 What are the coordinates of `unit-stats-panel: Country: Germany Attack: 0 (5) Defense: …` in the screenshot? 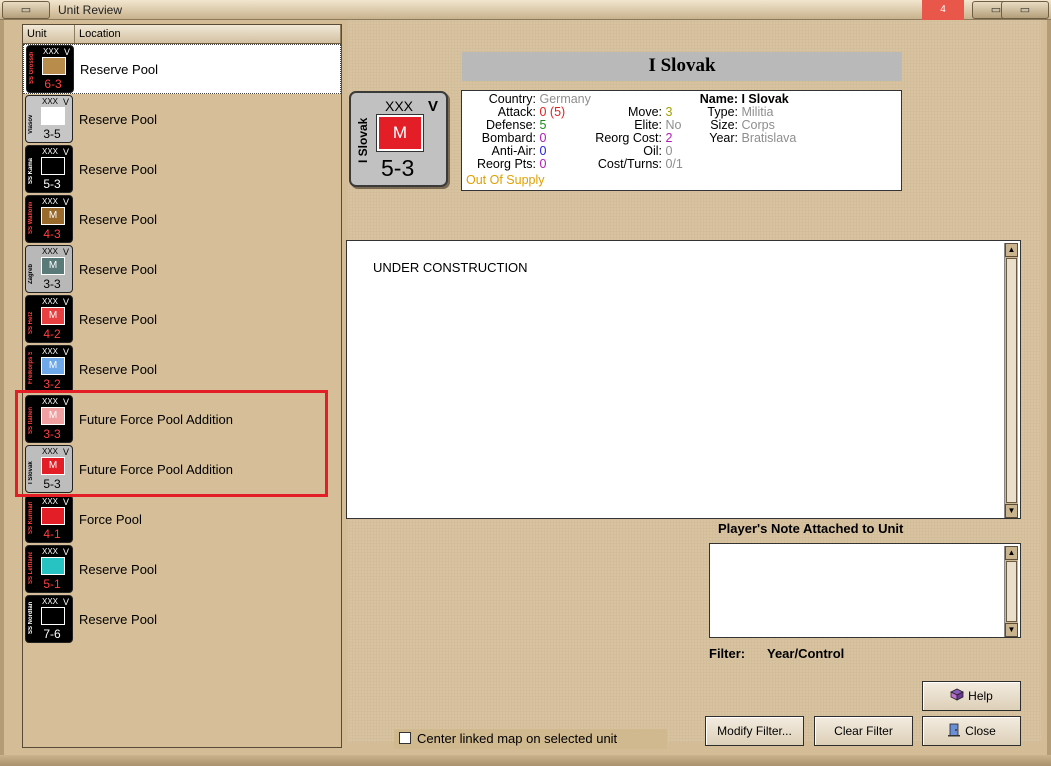 It's located at (681, 140).